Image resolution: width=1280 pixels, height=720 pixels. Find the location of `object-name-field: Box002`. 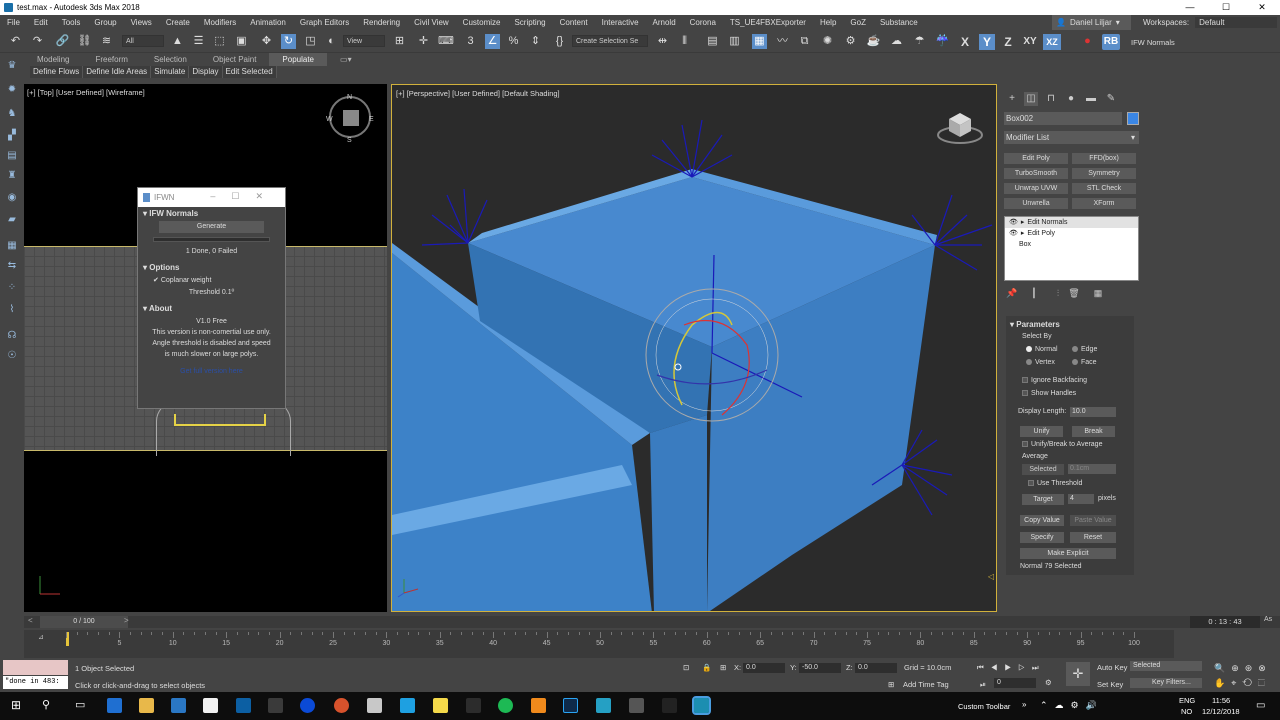

object-name-field: Box002 is located at coordinates (1063, 118).